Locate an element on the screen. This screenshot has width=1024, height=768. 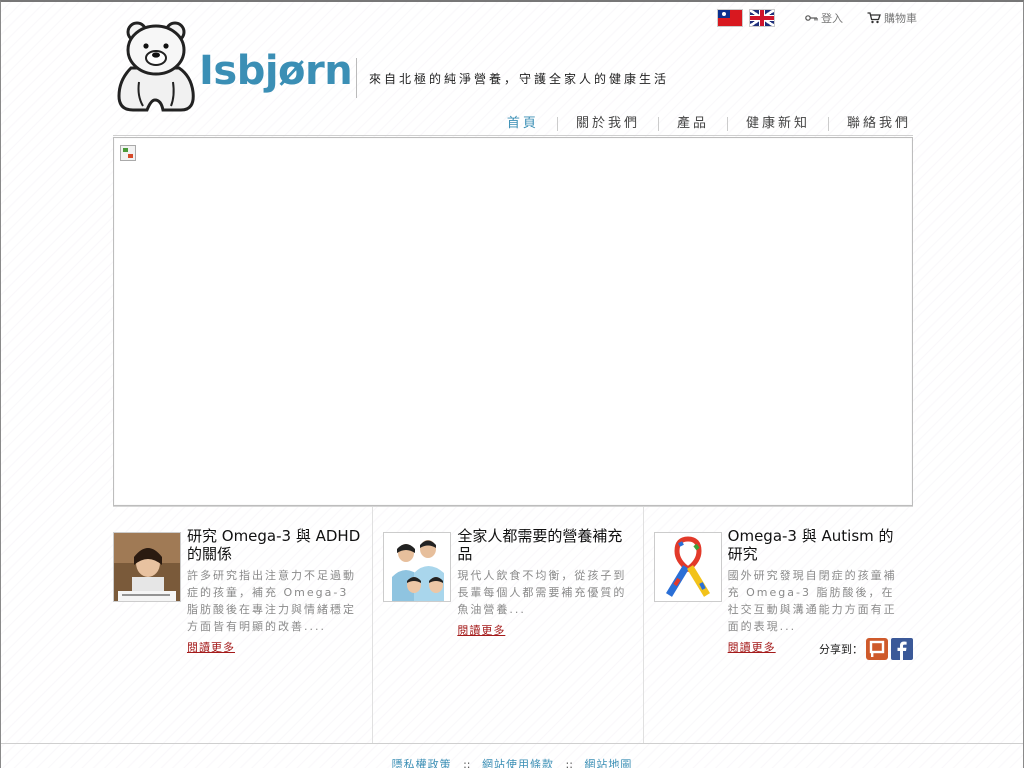
key-icon is located at coordinates (811, 18).